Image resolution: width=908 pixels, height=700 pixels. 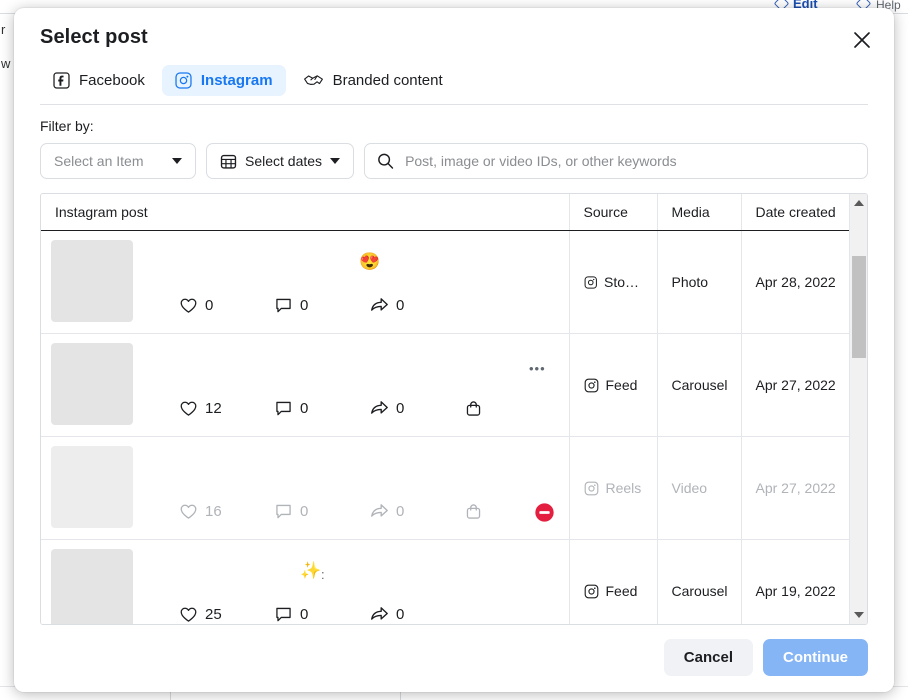 I want to click on cell-post-preview: ✨: 25 0 0, so click(x=305, y=581).